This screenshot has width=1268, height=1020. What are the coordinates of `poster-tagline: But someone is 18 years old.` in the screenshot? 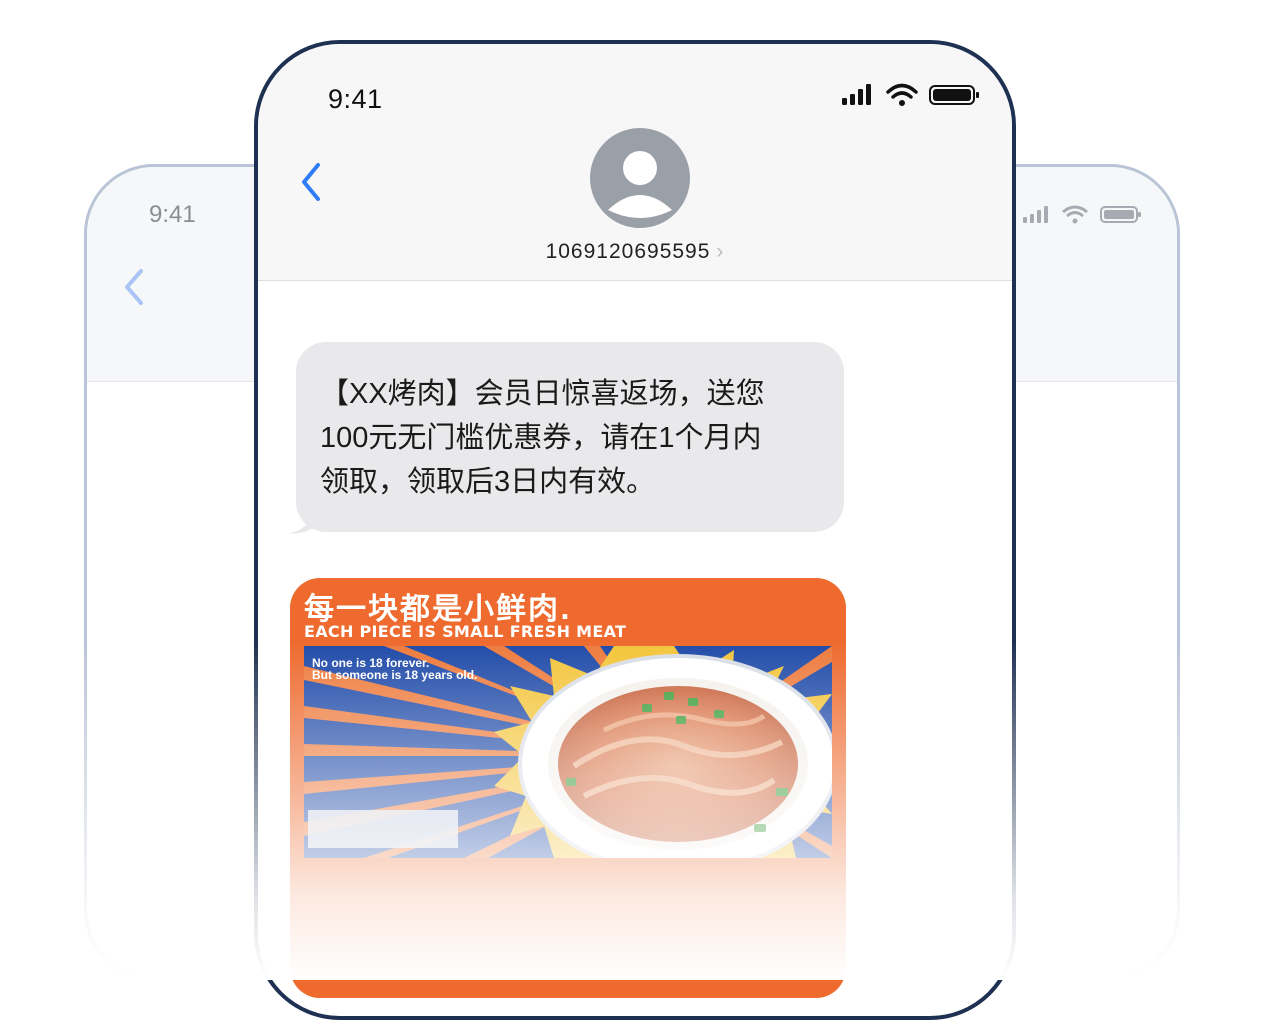 It's located at (395, 675).